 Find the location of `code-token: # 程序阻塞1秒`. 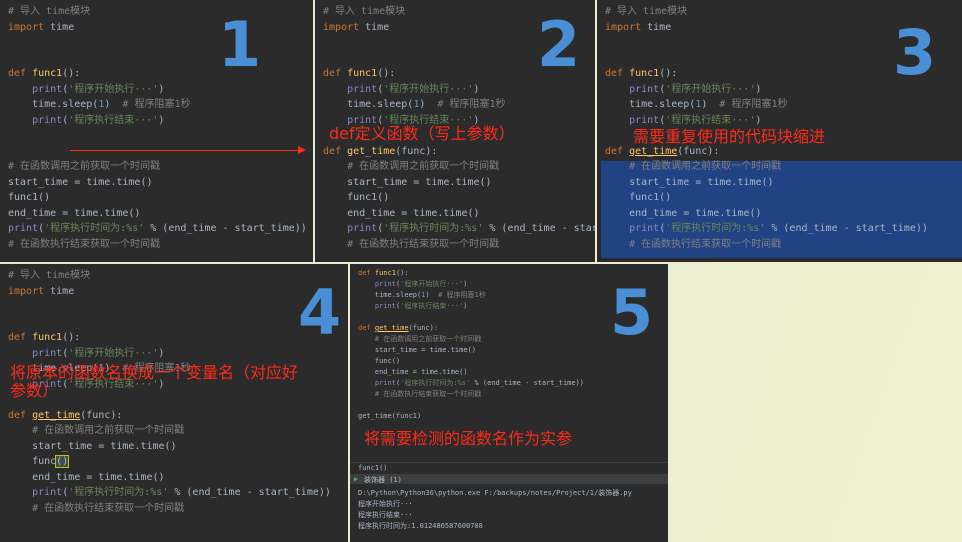

code-token: # 程序阻塞1秒 is located at coordinates (753, 104).